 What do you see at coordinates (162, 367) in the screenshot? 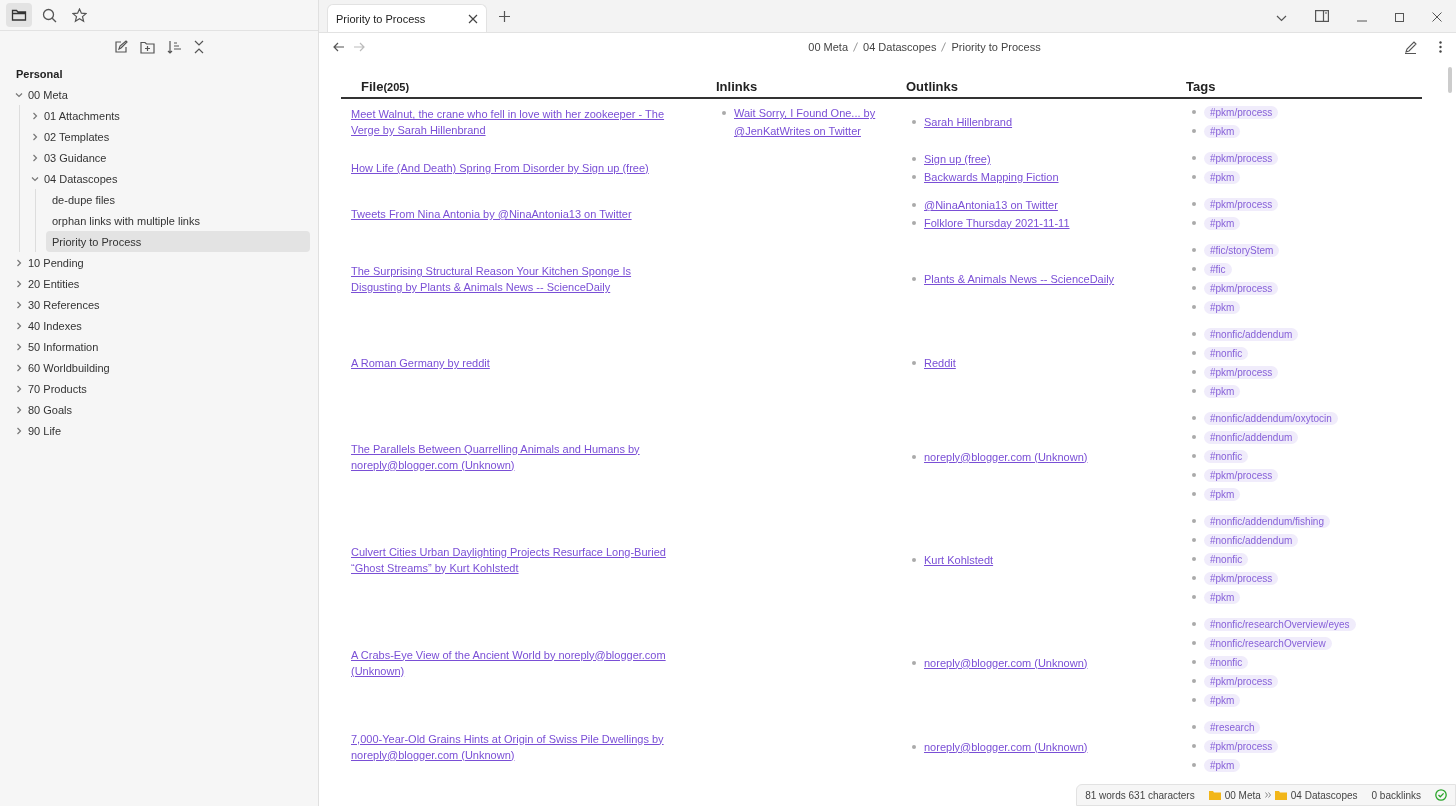
I see `folder-item: 60 Worldbuilding` at bounding box center [162, 367].